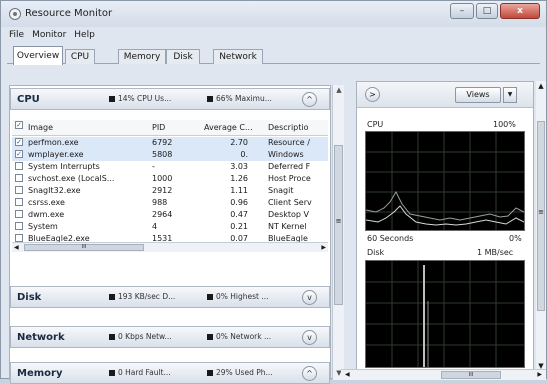  What do you see at coordinates (84, 35) in the screenshot?
I see `menu-help: Help` at bounding box center [84, 35].